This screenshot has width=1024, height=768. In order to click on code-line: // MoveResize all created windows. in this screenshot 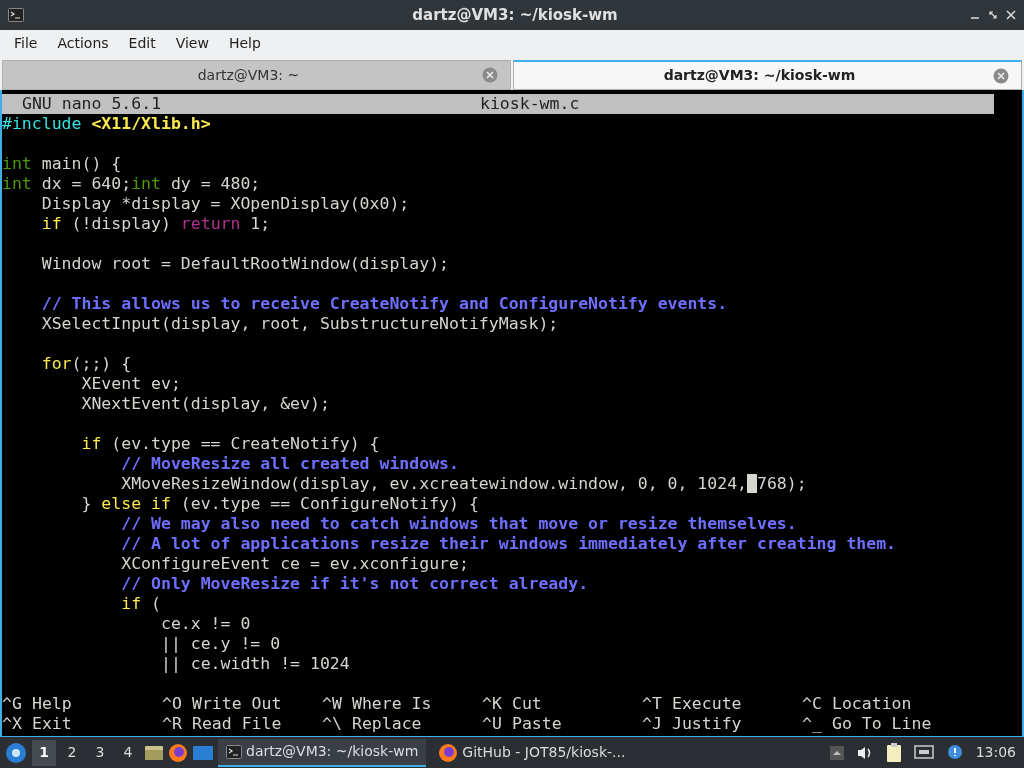, I will do `click(289, 464)`.